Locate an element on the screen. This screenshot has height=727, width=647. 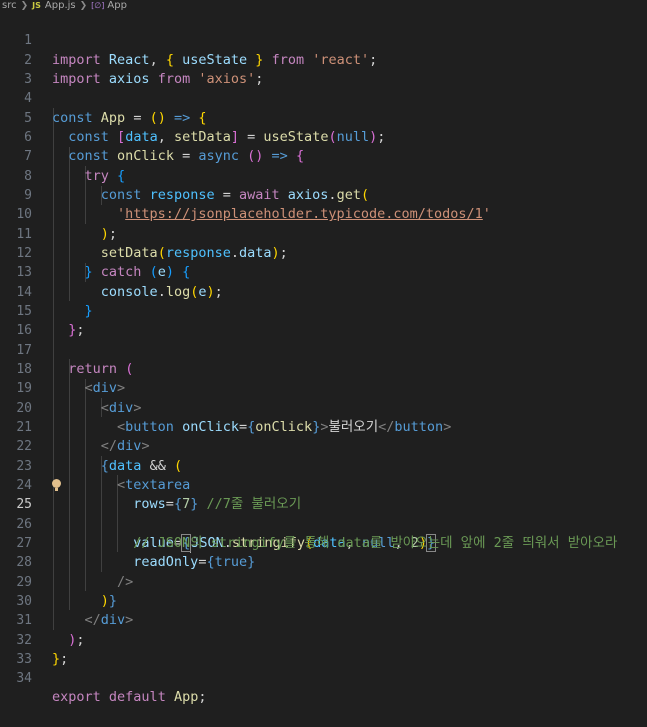
code-line: 22 {data && ( is located at coordinates (323, 445).